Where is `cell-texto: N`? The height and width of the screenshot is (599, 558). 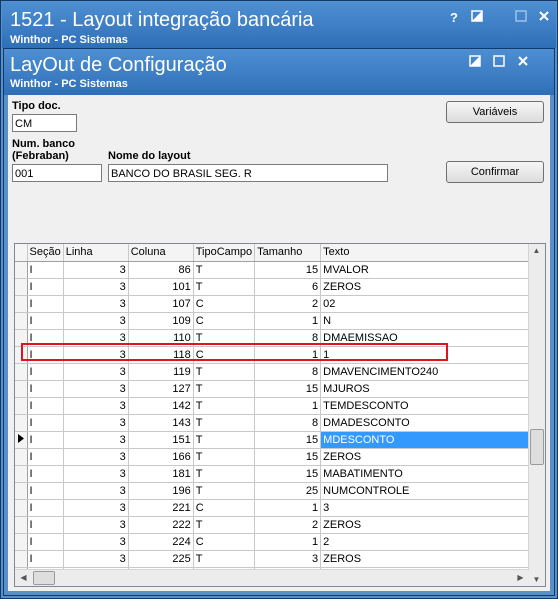 cell-texto: N is located at coordinates (432, 321).